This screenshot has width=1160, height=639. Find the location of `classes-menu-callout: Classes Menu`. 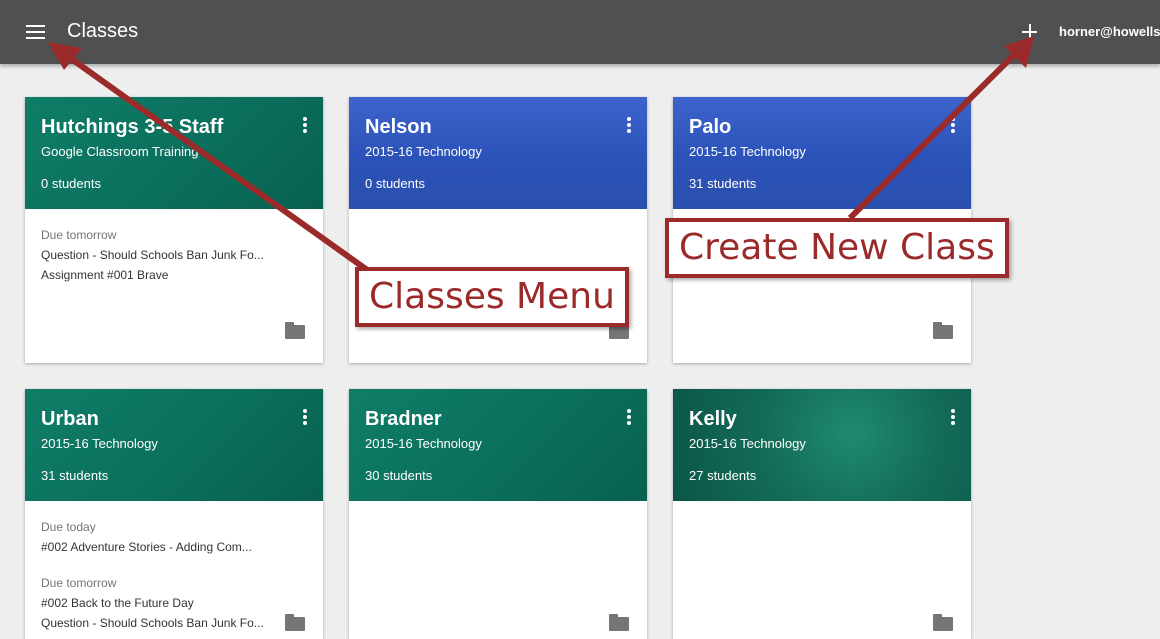

classes-menu-callout: Classes Menu is located at coordinates (492, 297).